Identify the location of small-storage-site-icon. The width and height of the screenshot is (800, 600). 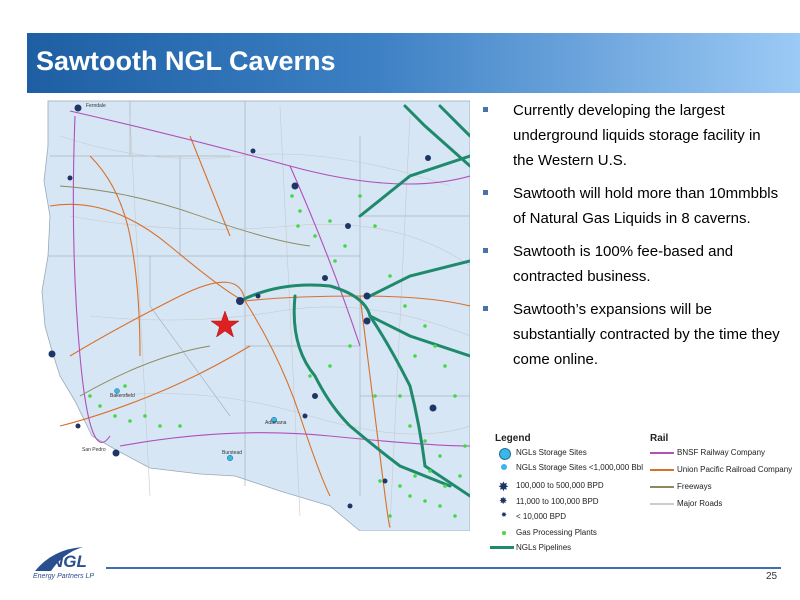
(504, 467).